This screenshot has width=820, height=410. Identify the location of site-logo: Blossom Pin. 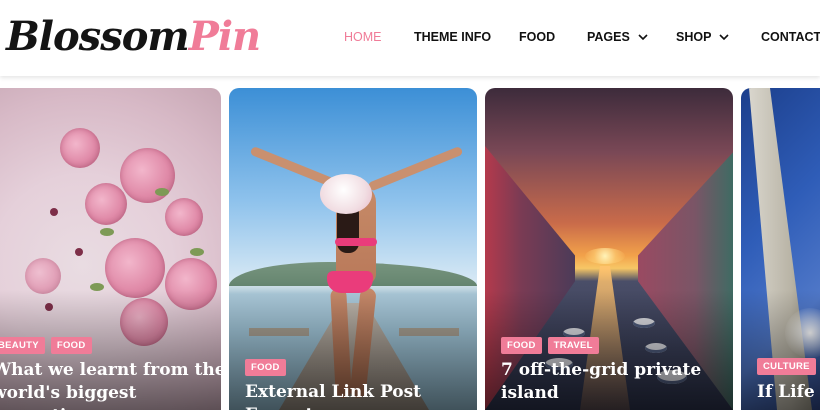
(133, 36).